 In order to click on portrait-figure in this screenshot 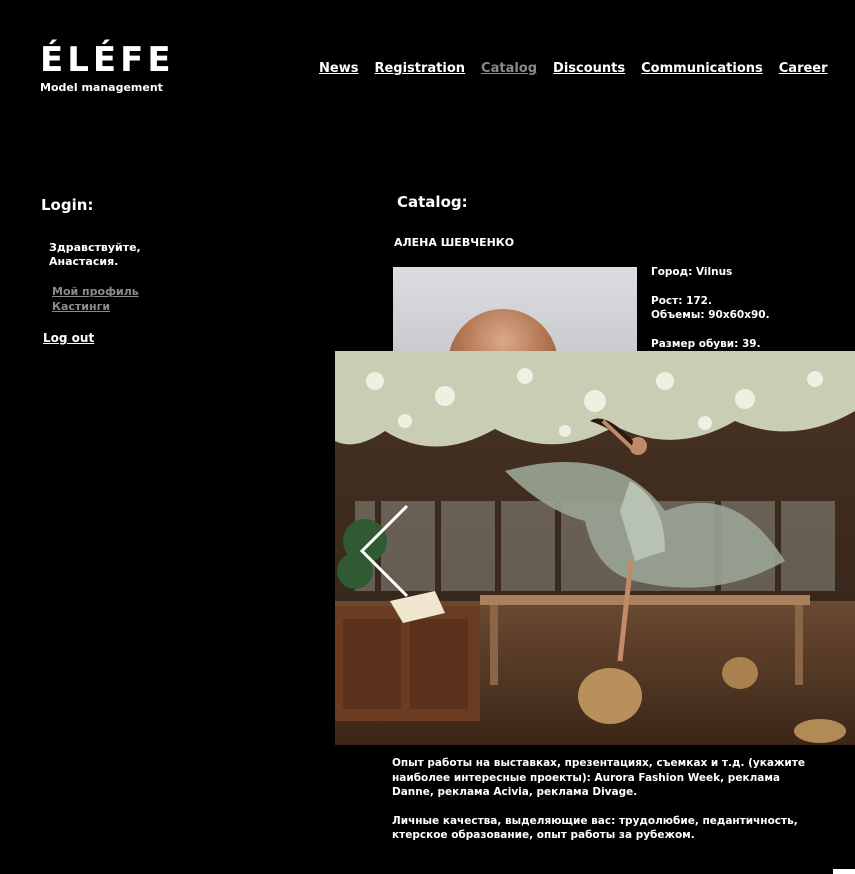, I will do `click(503, 333)`.